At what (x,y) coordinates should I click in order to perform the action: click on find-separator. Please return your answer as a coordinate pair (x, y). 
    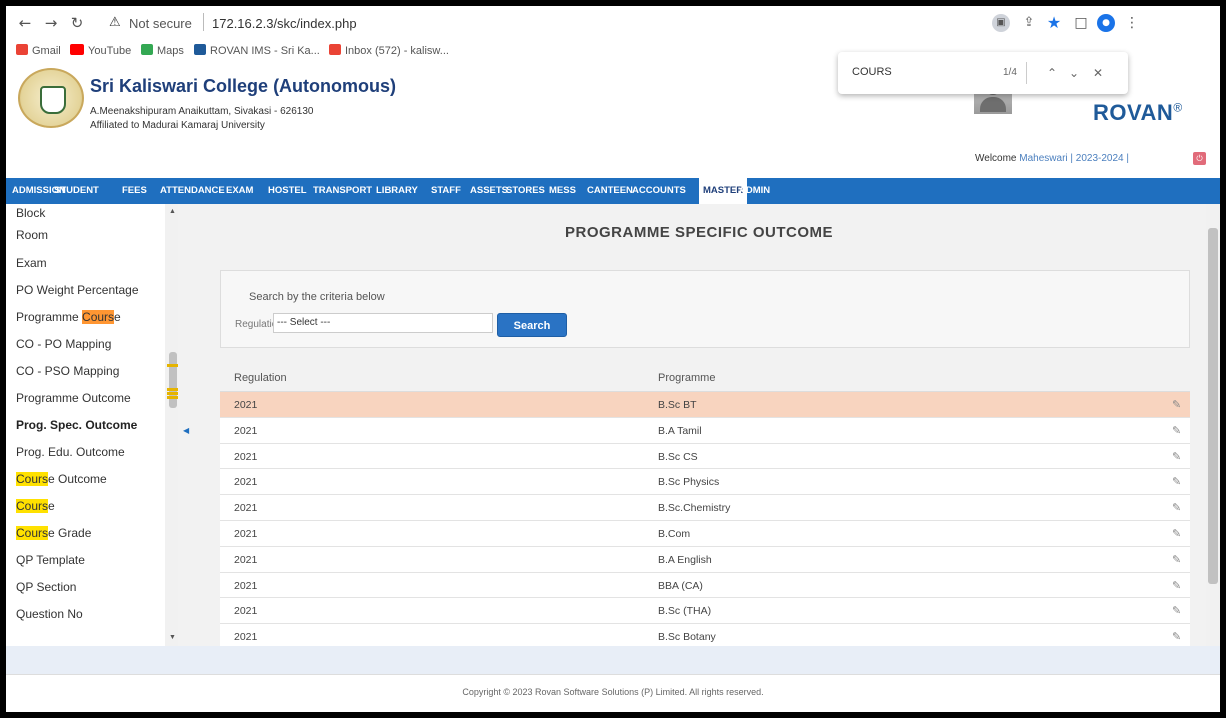
    Looking at the image, I should click on (1026, 73).